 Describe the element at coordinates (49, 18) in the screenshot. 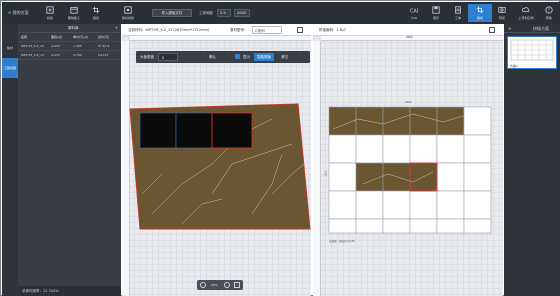

I see `new-button-label: 新建` at that location.